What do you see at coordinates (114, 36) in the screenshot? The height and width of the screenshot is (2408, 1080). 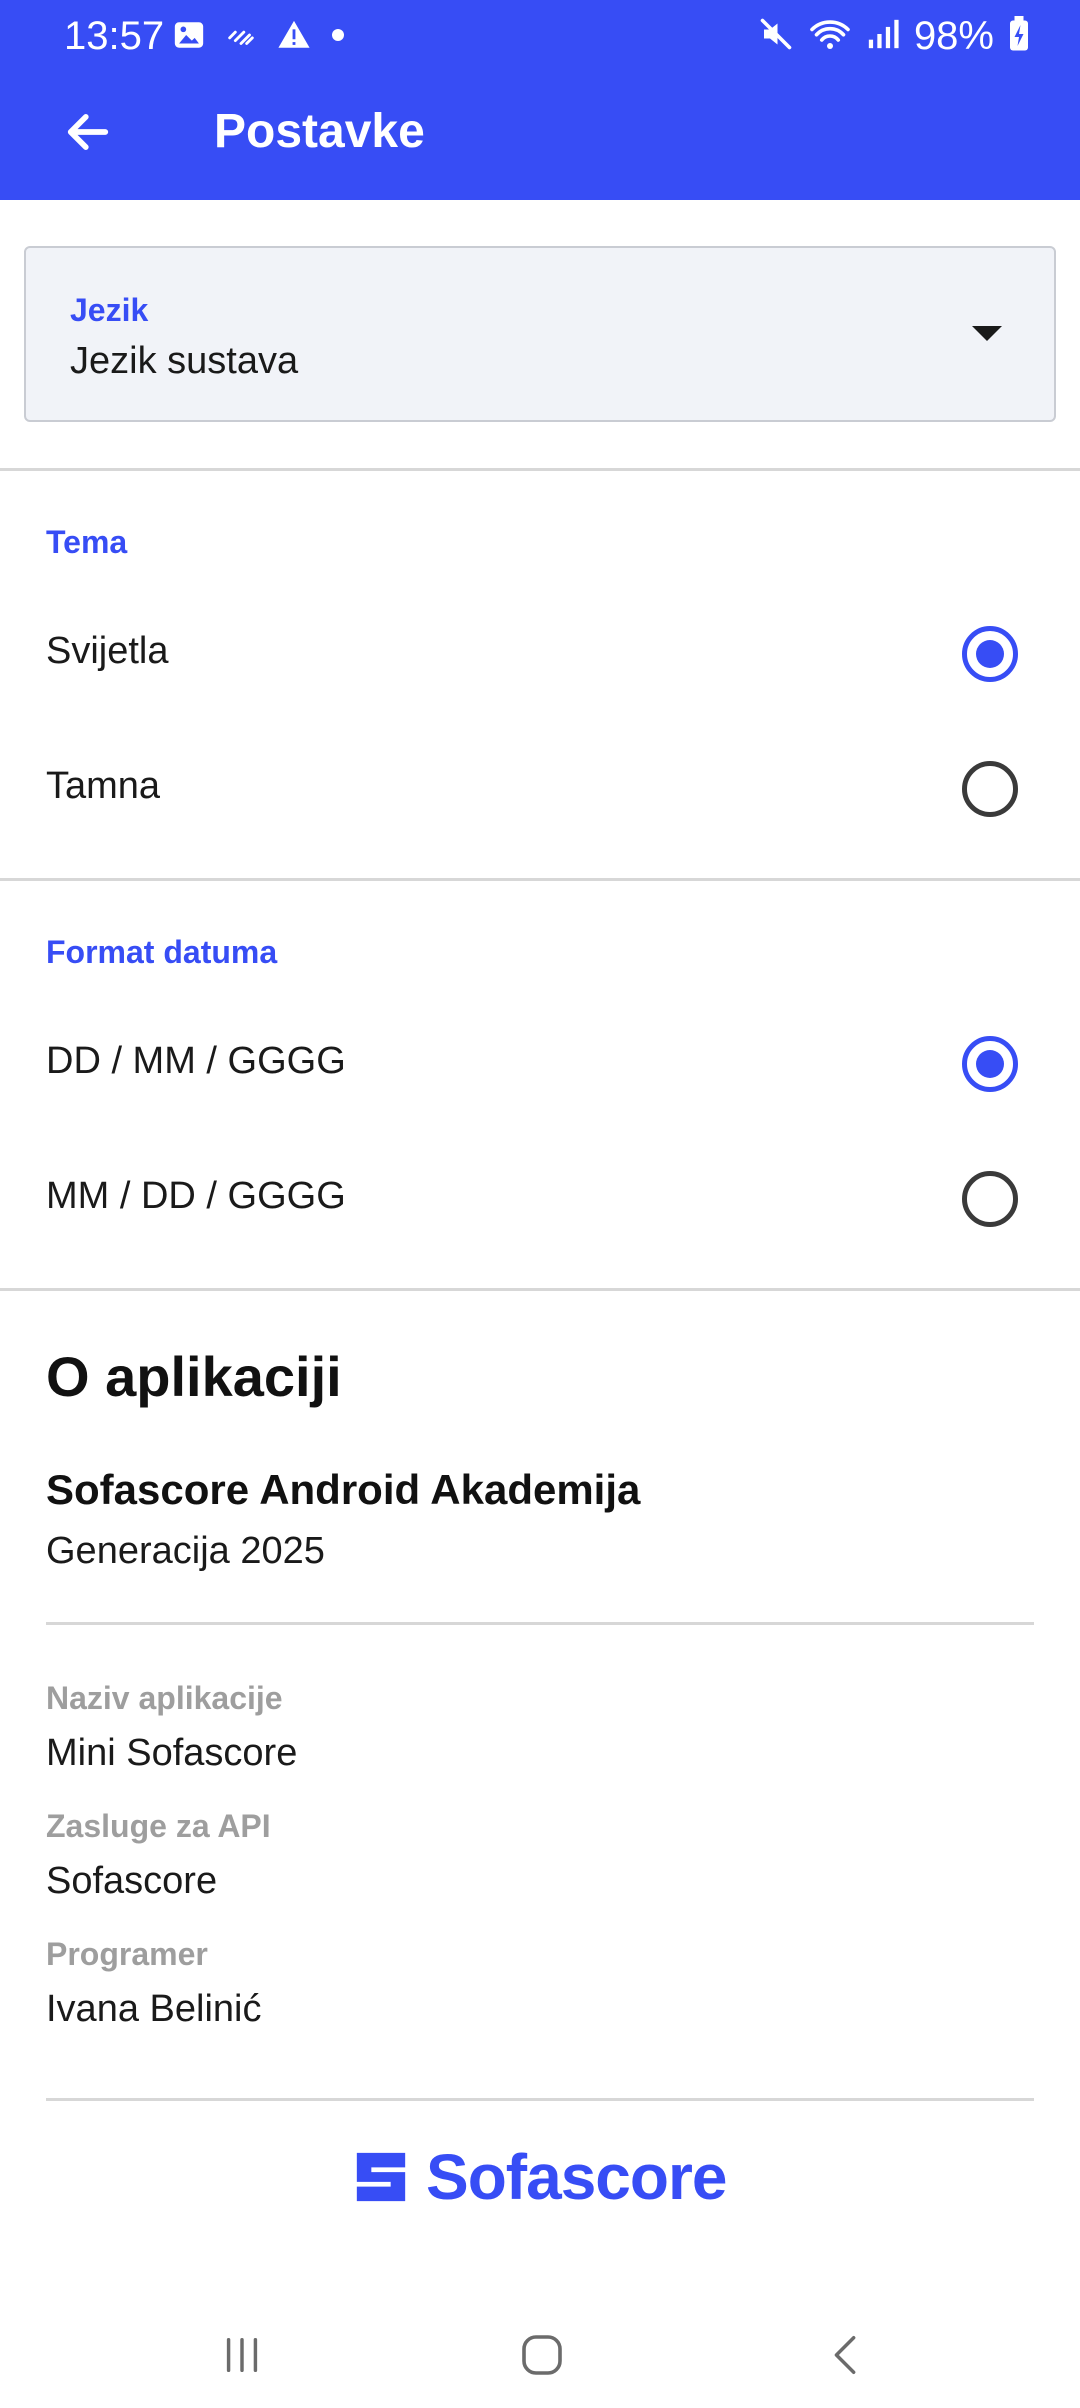 I see `status-time: 13:57` at bounding box center [114, 36].